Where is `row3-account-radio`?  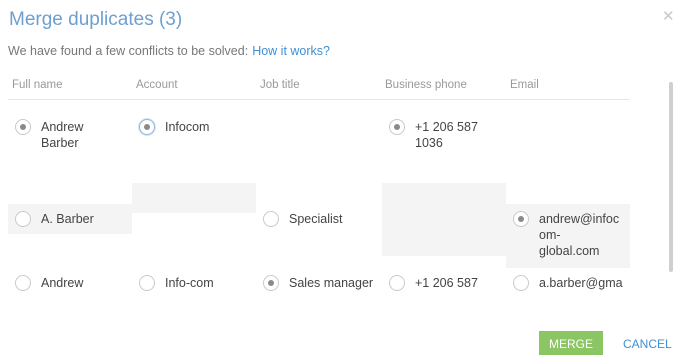 row3-account-radio is located at coordinates (147, 283).